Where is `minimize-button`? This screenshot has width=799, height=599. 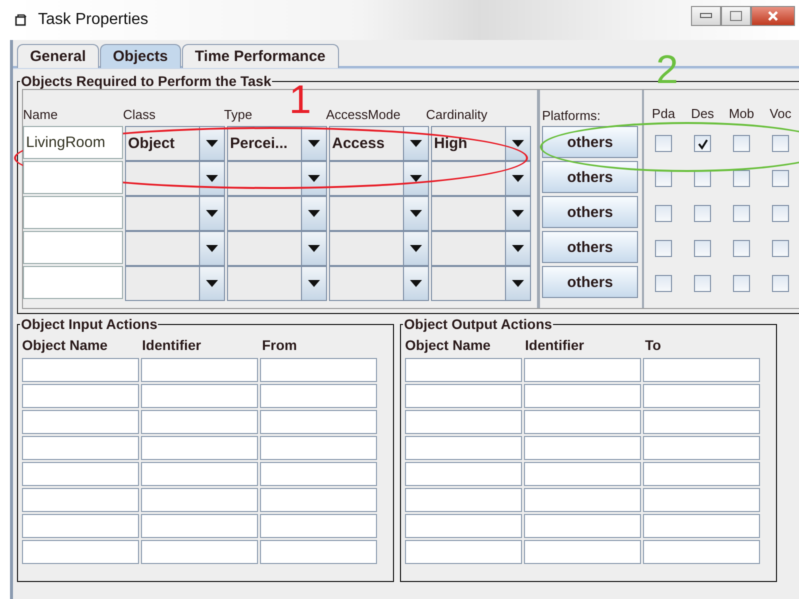
minimize-button is located at coordinates (706, 16).